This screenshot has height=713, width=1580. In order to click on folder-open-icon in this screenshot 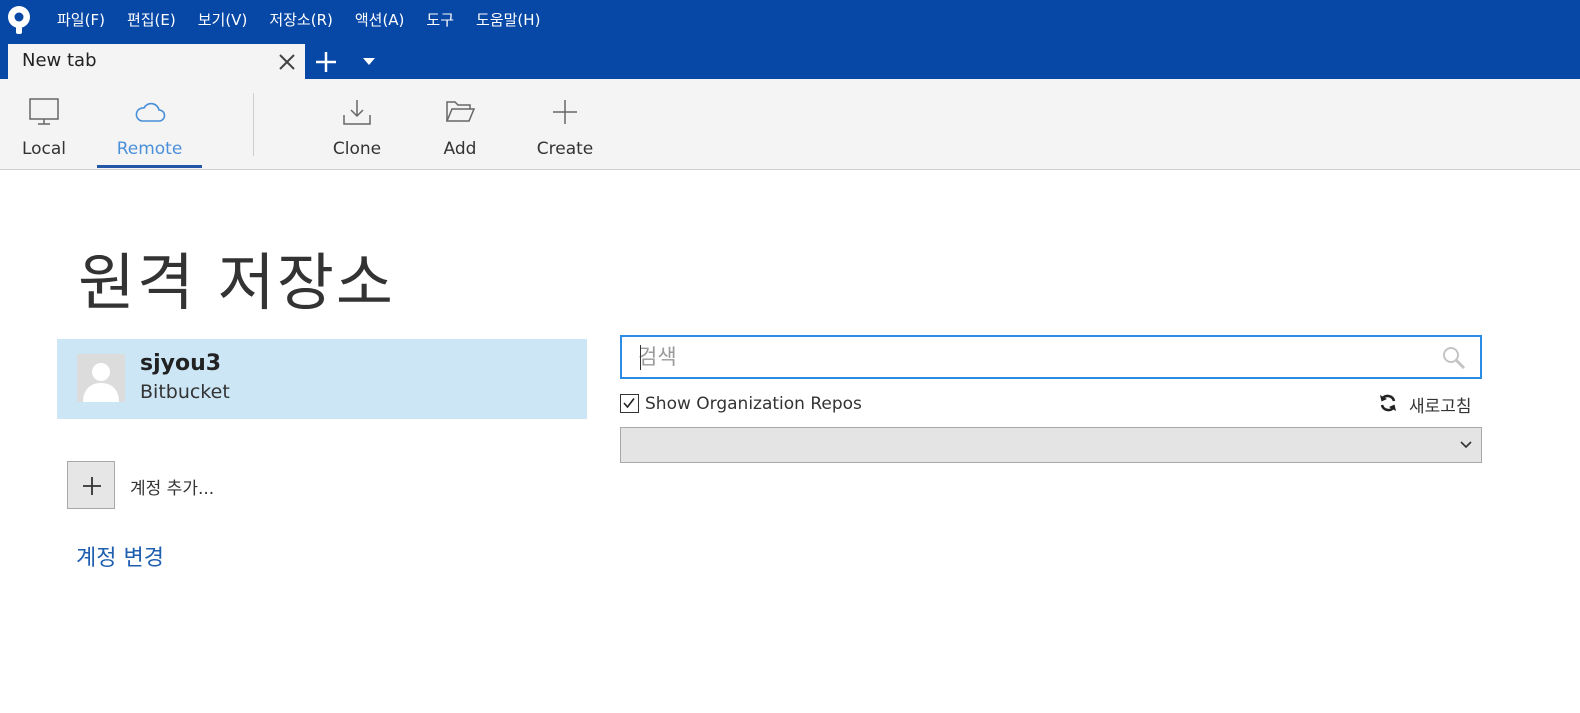, I will do `click(460, 111)`.